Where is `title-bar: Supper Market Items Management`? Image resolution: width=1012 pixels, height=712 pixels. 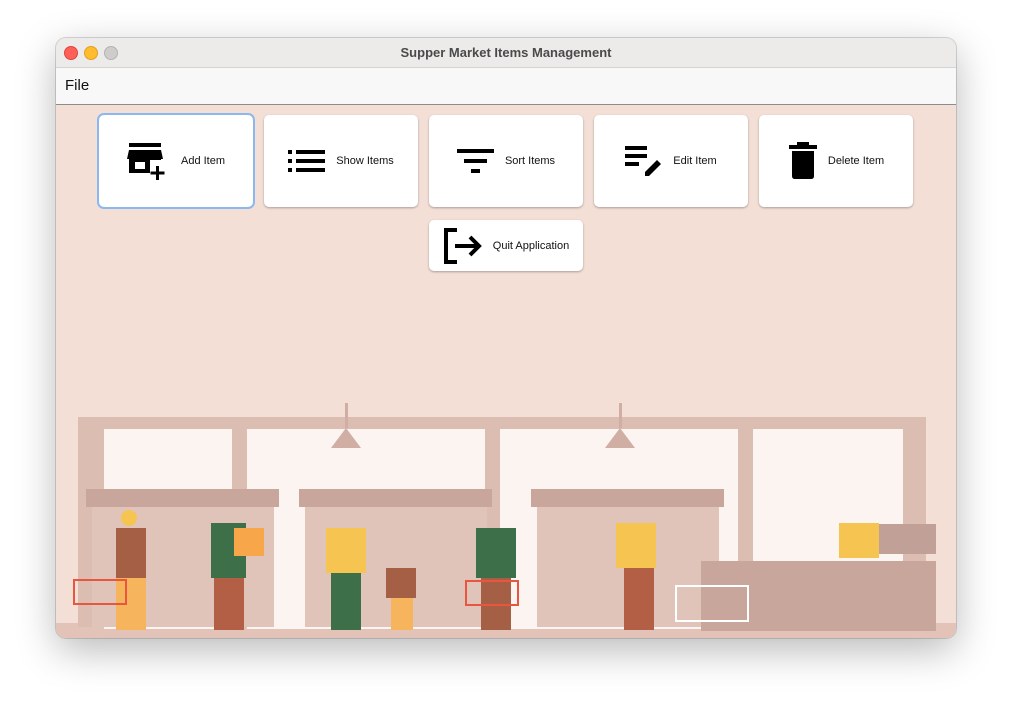
title-bar: Supper Market Items Management is located at coordinates (506, 53).